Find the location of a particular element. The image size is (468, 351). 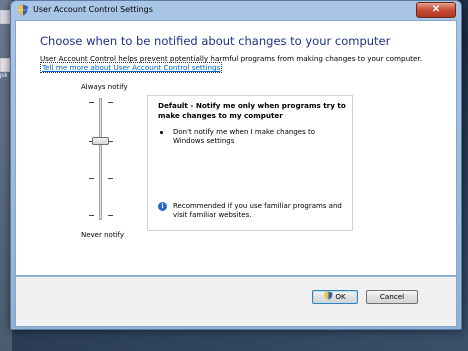

cancel-button: Cancel is located at coordinates (392, 297).